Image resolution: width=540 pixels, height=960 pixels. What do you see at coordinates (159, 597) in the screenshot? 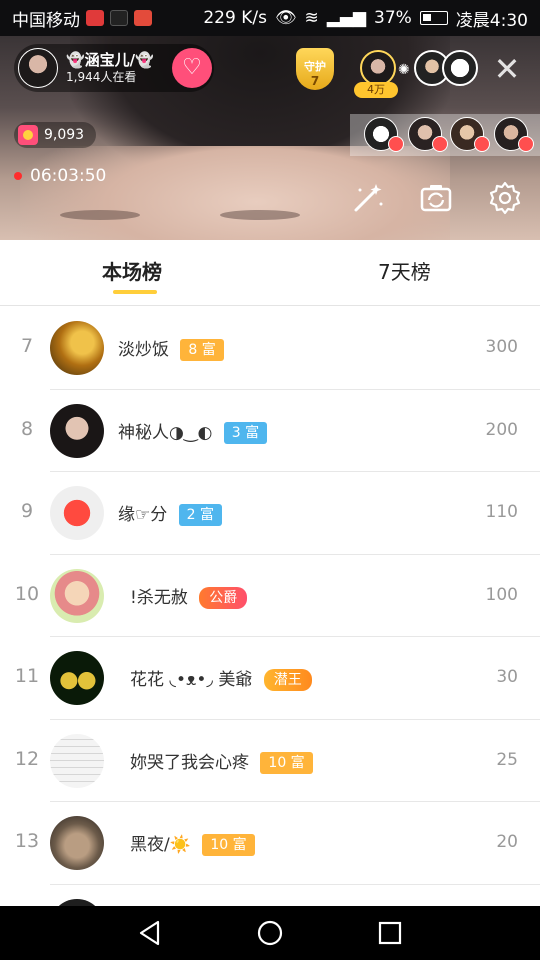
I see `user-name-text: !杀无赦` at bounding box center [159, 597].